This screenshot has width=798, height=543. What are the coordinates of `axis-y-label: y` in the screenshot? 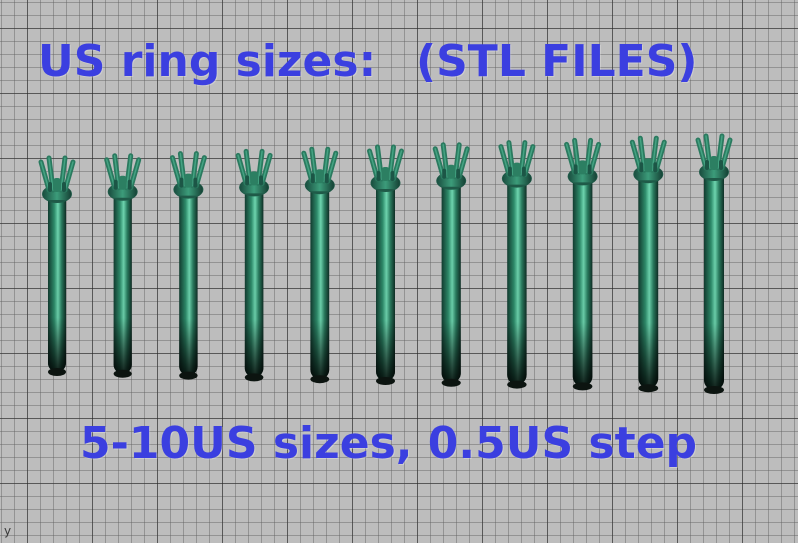 It's located at (8, 531).